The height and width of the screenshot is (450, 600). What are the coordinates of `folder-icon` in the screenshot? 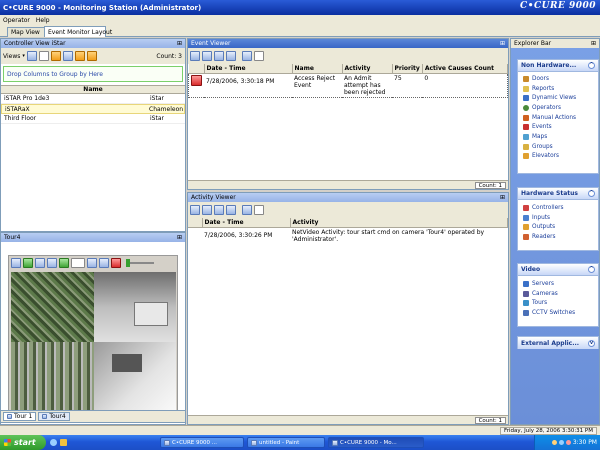 It's located at (55, 56).